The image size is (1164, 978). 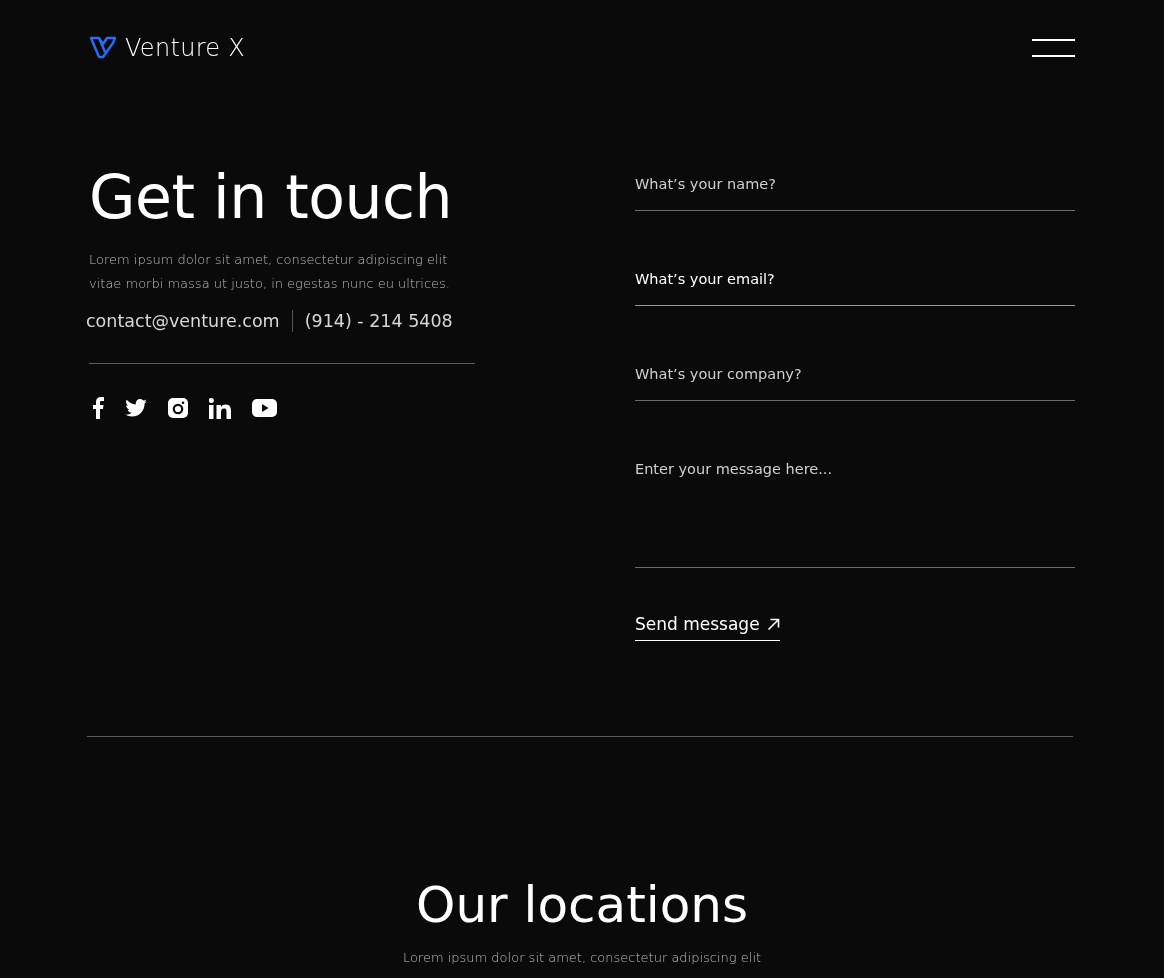 I want to click on logo-icon, so click(x=103, y=47).